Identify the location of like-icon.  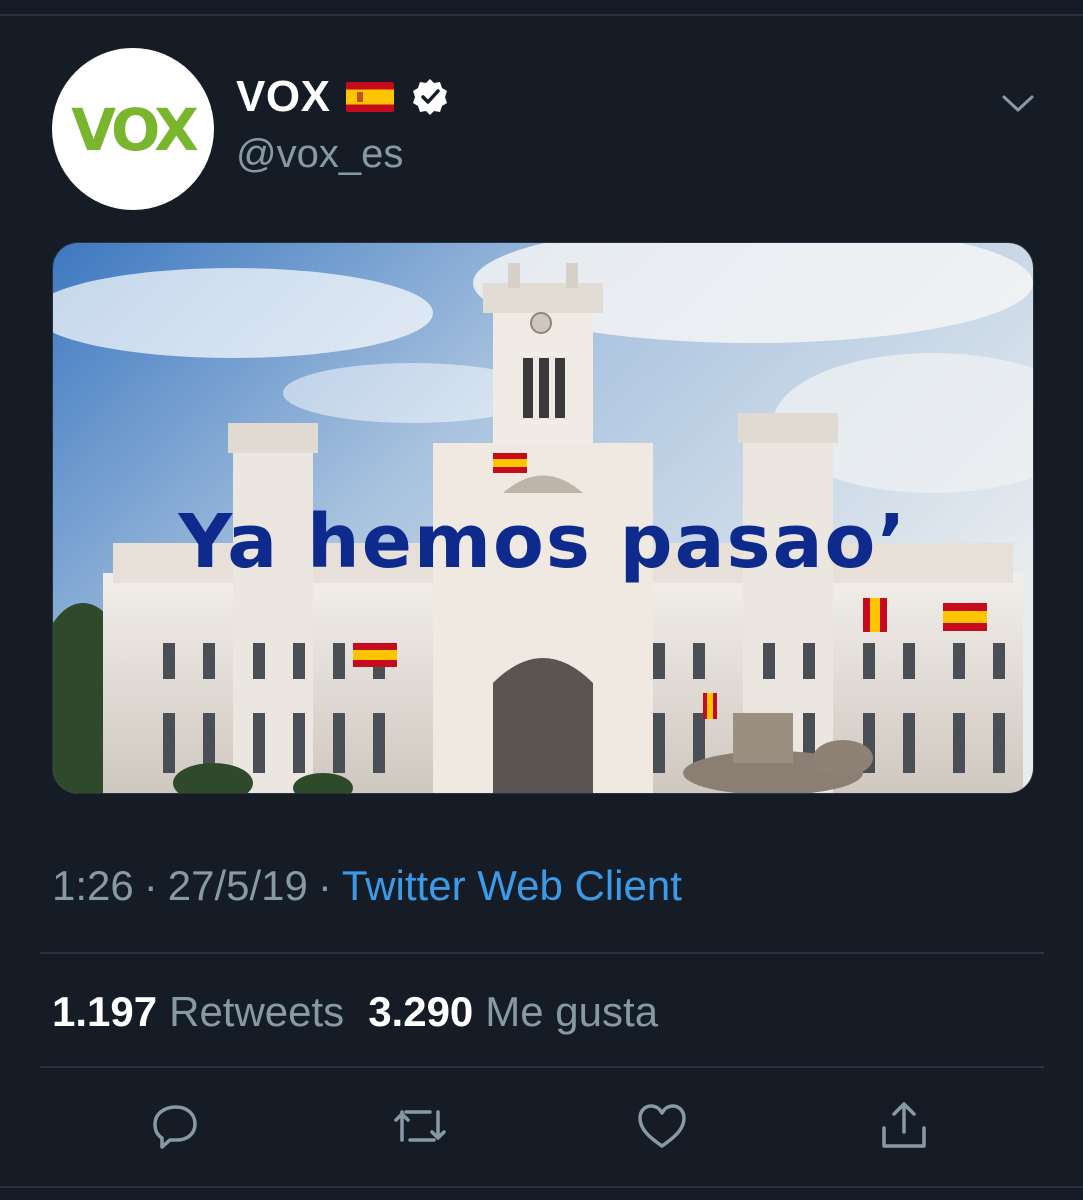
(662, 1126).